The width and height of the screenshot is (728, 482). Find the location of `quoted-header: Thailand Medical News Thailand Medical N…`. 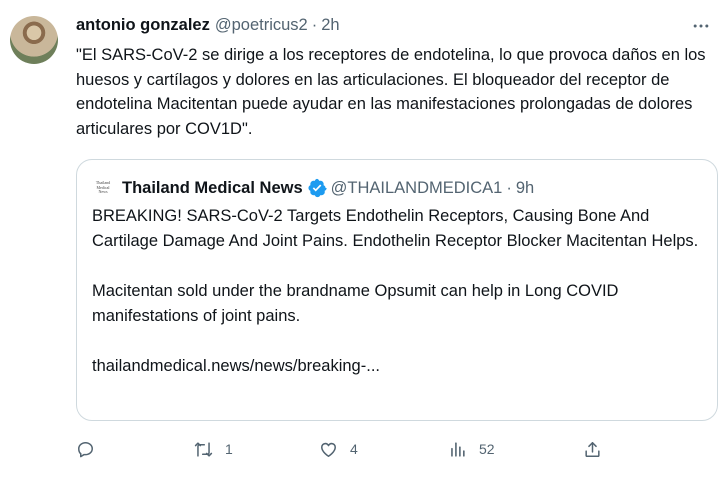

quoted-header: Thailand Medical News Thailand Medical N… is located at coordinates (313, 188).